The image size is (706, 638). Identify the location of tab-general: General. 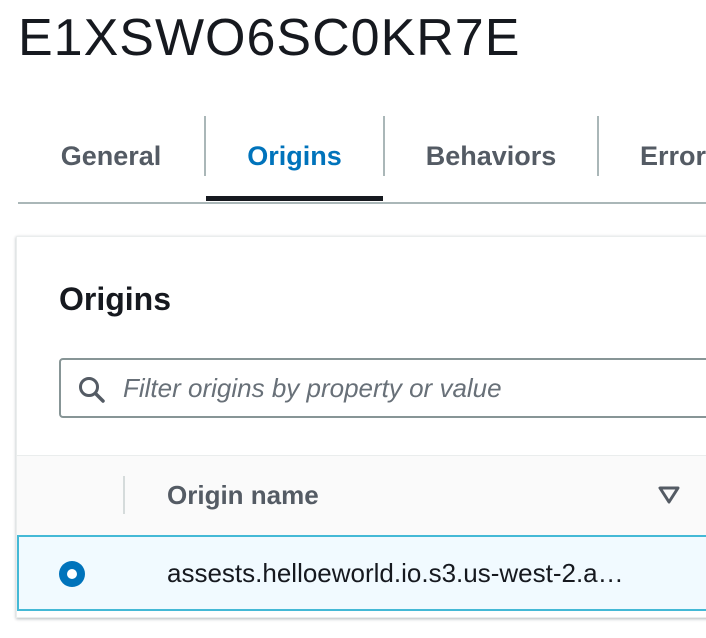
(111, 156).